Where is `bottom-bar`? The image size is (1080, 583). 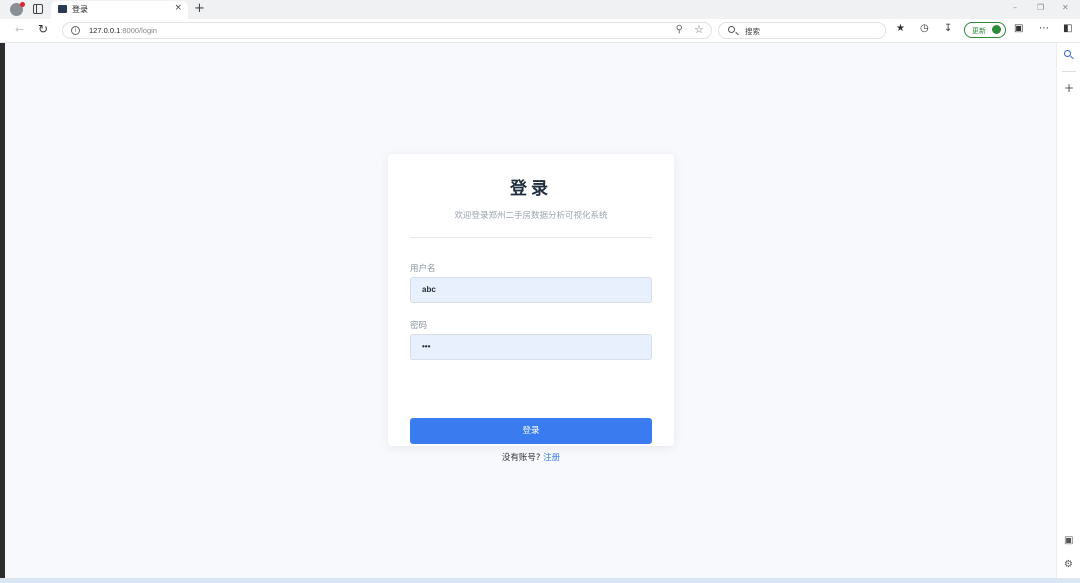
bottom-bar is located at coordinates (540, 580).